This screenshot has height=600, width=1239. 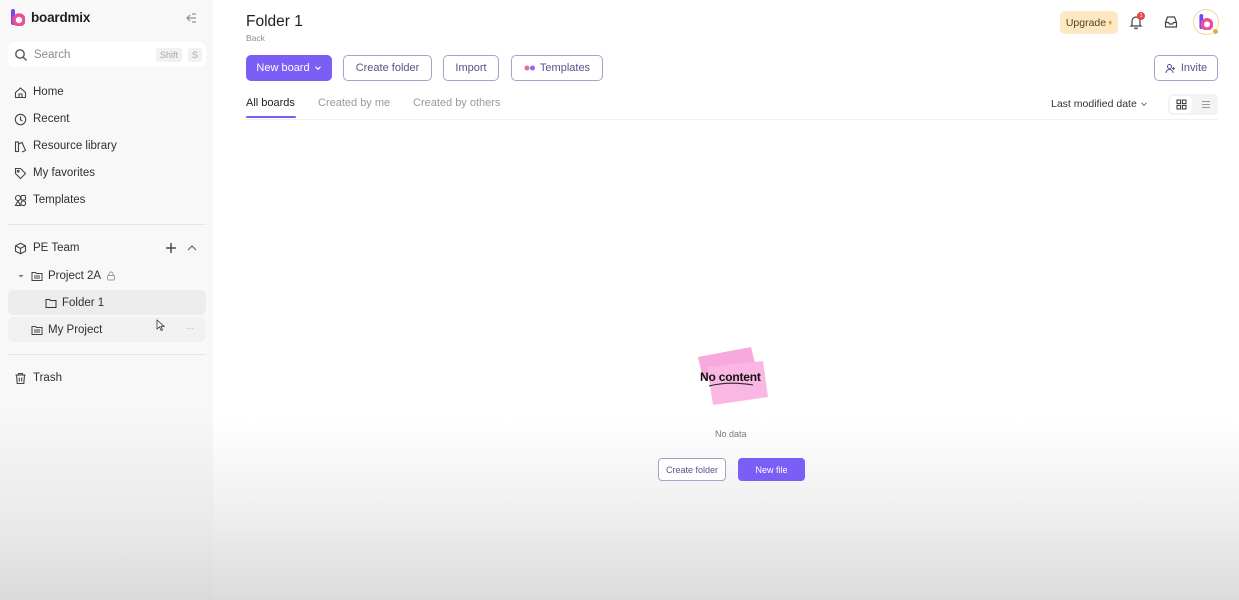 I want to click on tabs-divider, so click(x=732, y=119).